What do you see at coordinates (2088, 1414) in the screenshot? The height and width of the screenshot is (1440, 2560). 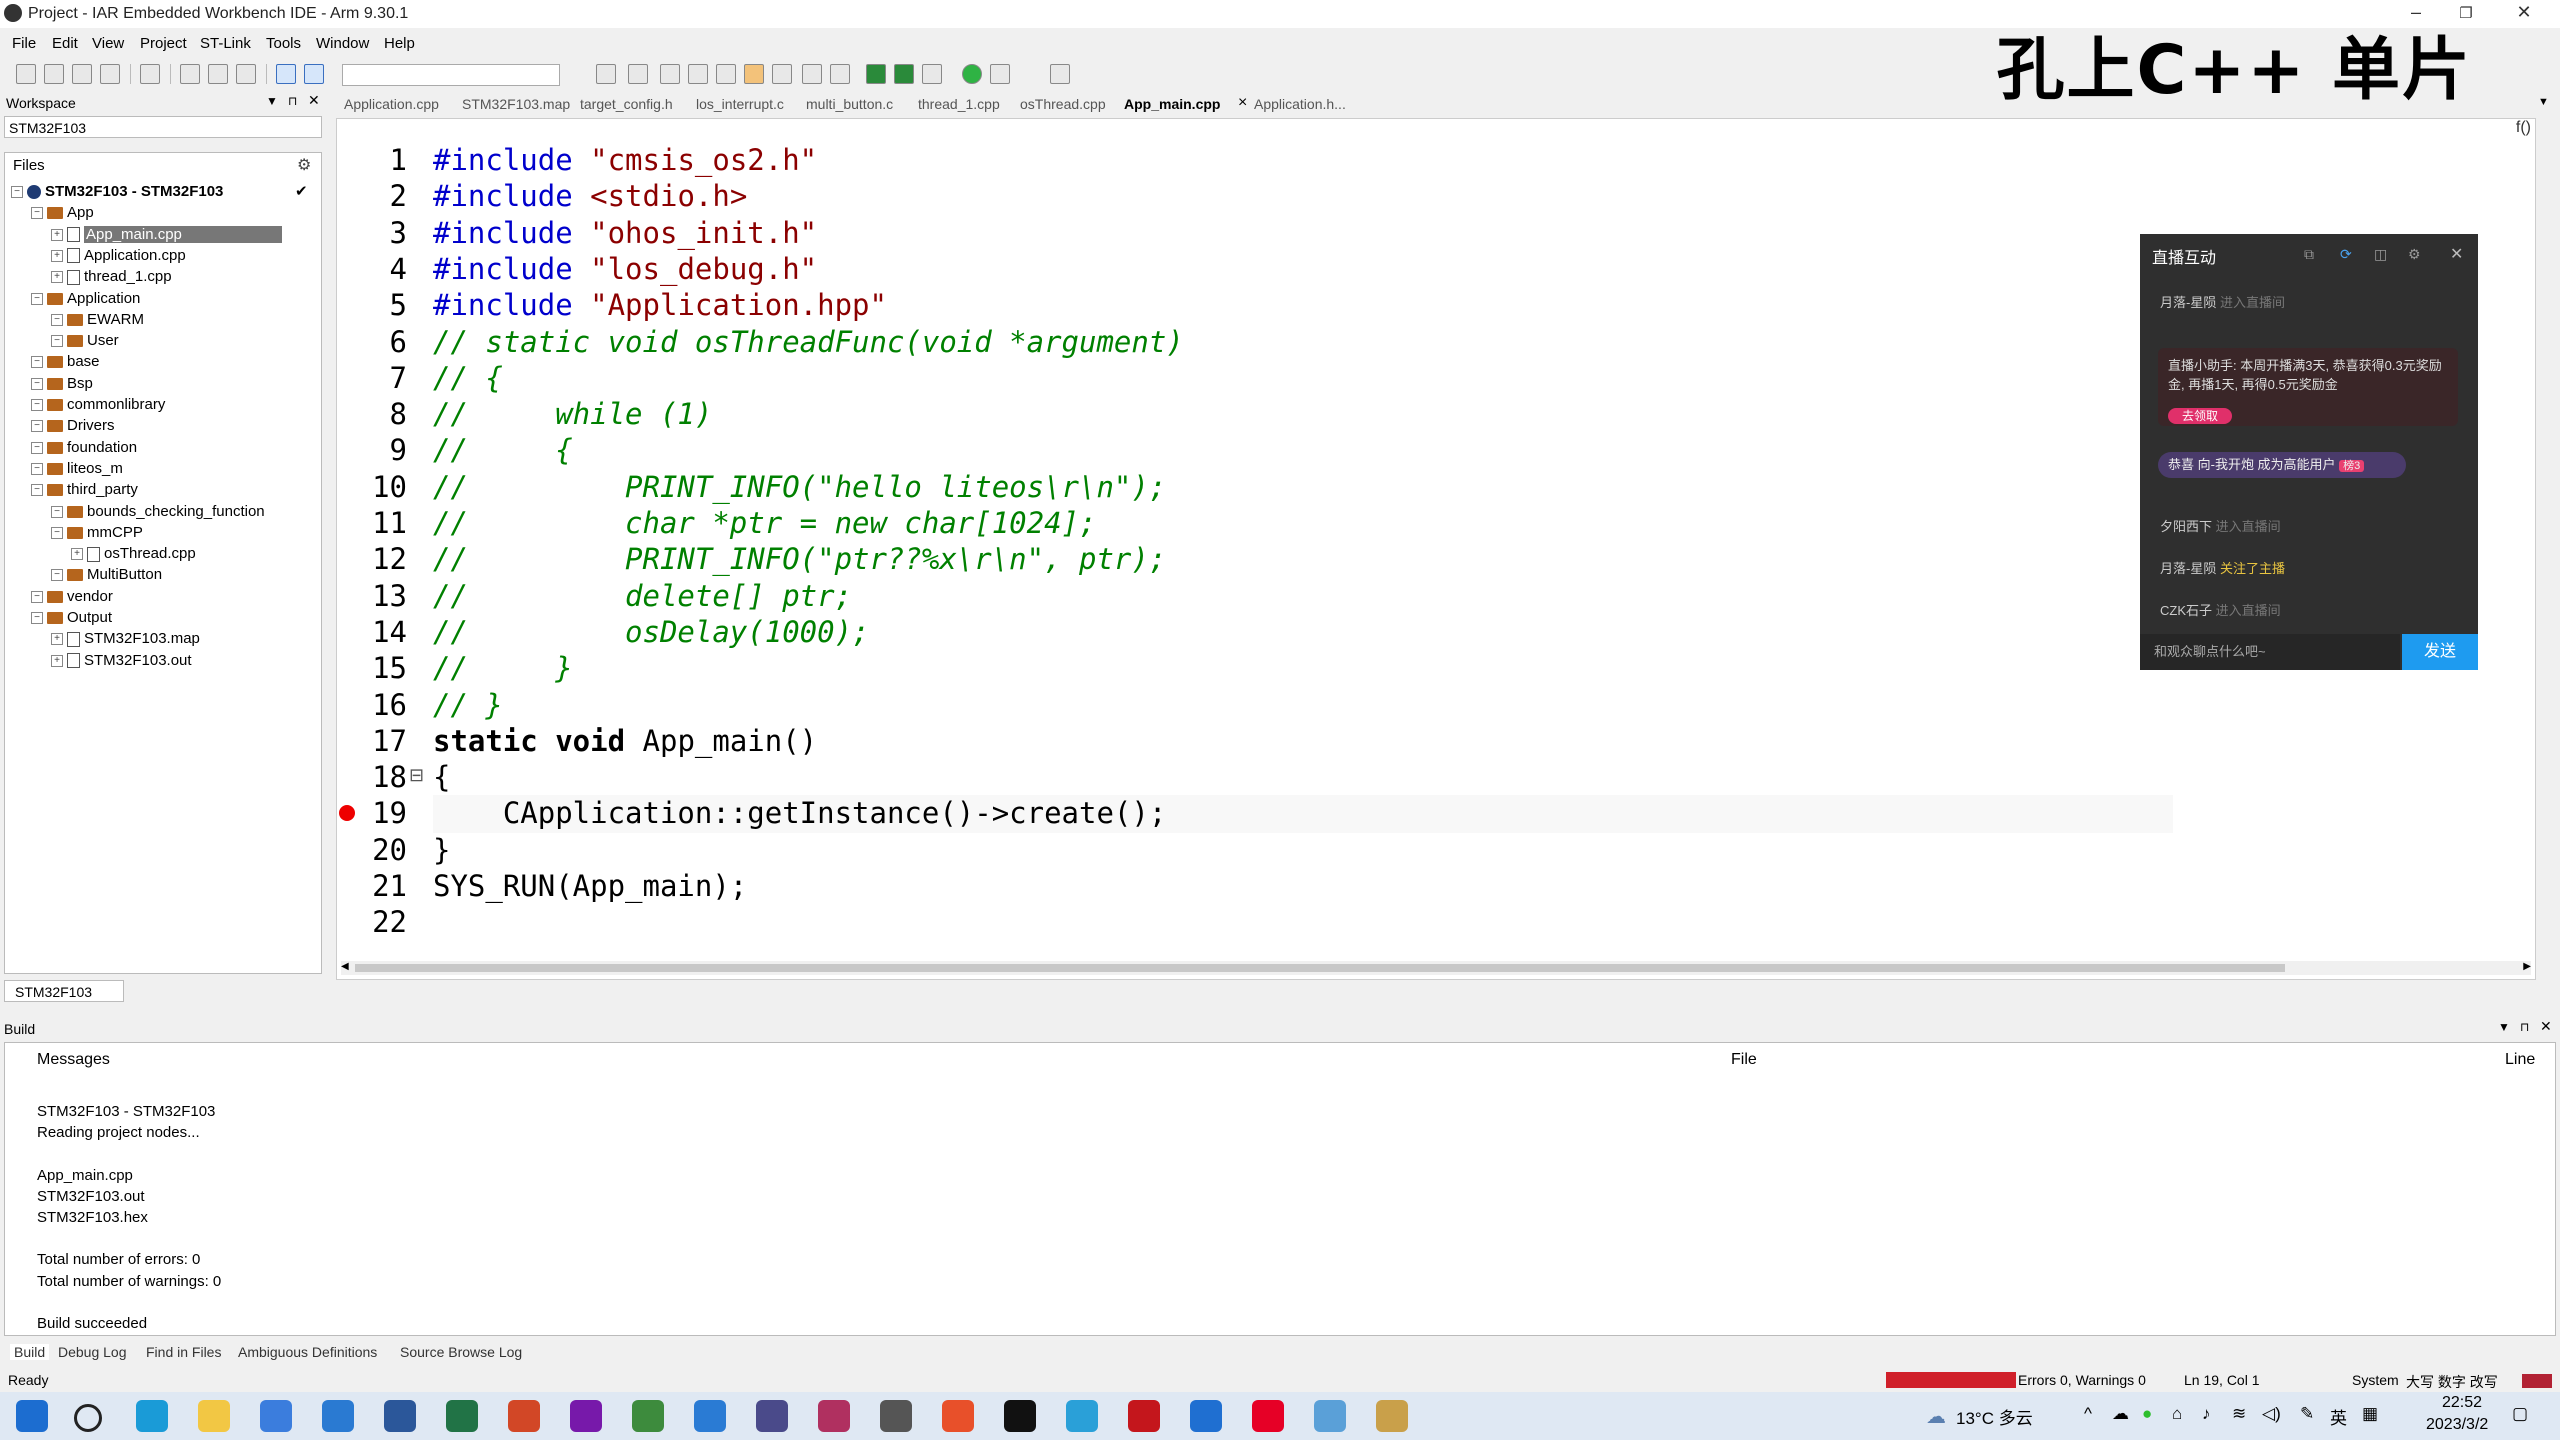 I see `tray-overflow-icon: ^` at bounding box center [2088, 1414].